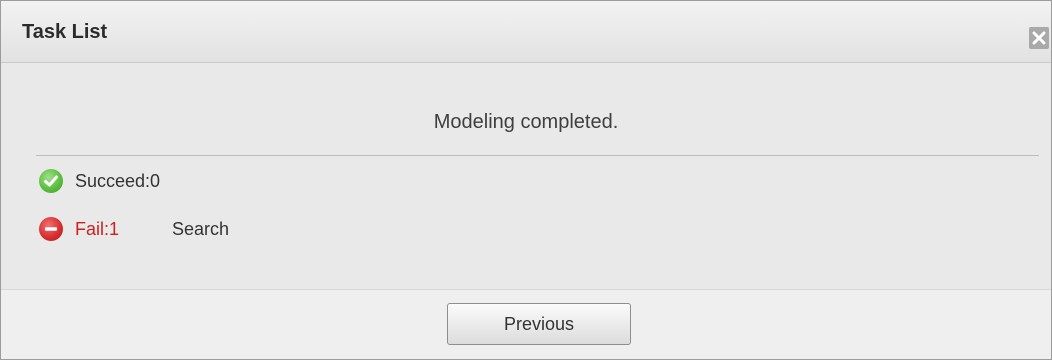 The height and width of the screenshot is (360, 1052). What do you see at coordinates (51, 181) in the screenshot?
I see `check-circle-icon` at bounding box center [51, 181].